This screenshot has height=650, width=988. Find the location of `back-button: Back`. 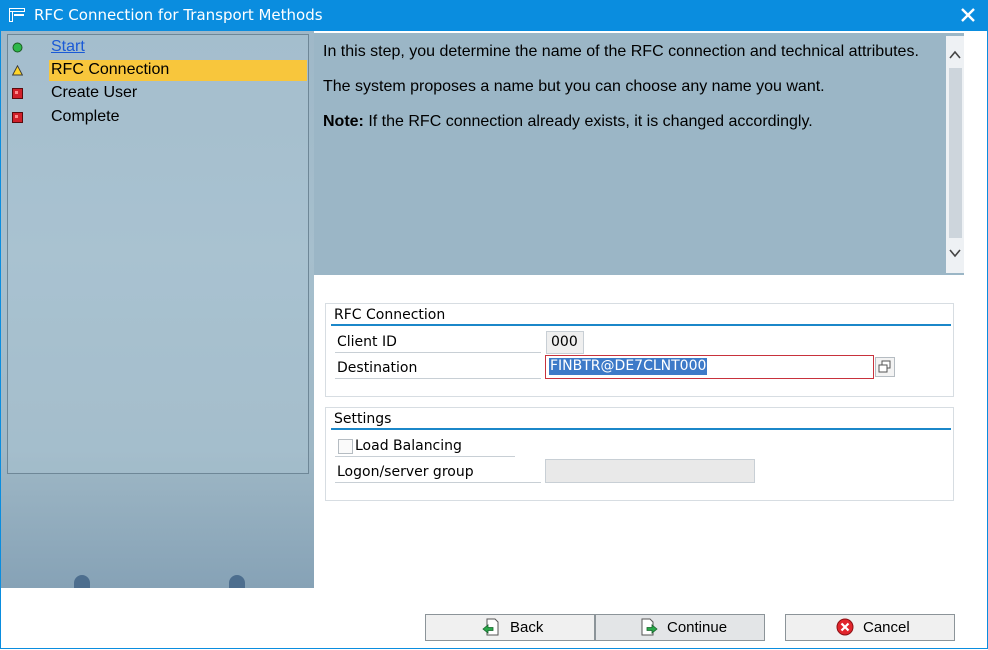

back-button: Back is located at coordinates (510, 627).